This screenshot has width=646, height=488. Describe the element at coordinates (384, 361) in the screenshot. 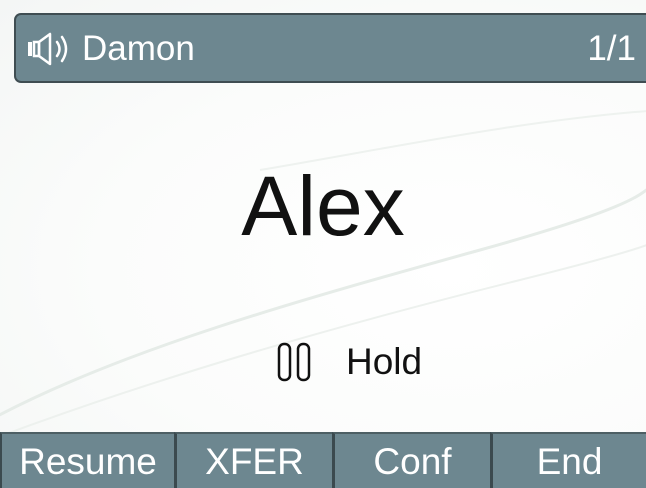

I see `hold-label: Hold` at that location.